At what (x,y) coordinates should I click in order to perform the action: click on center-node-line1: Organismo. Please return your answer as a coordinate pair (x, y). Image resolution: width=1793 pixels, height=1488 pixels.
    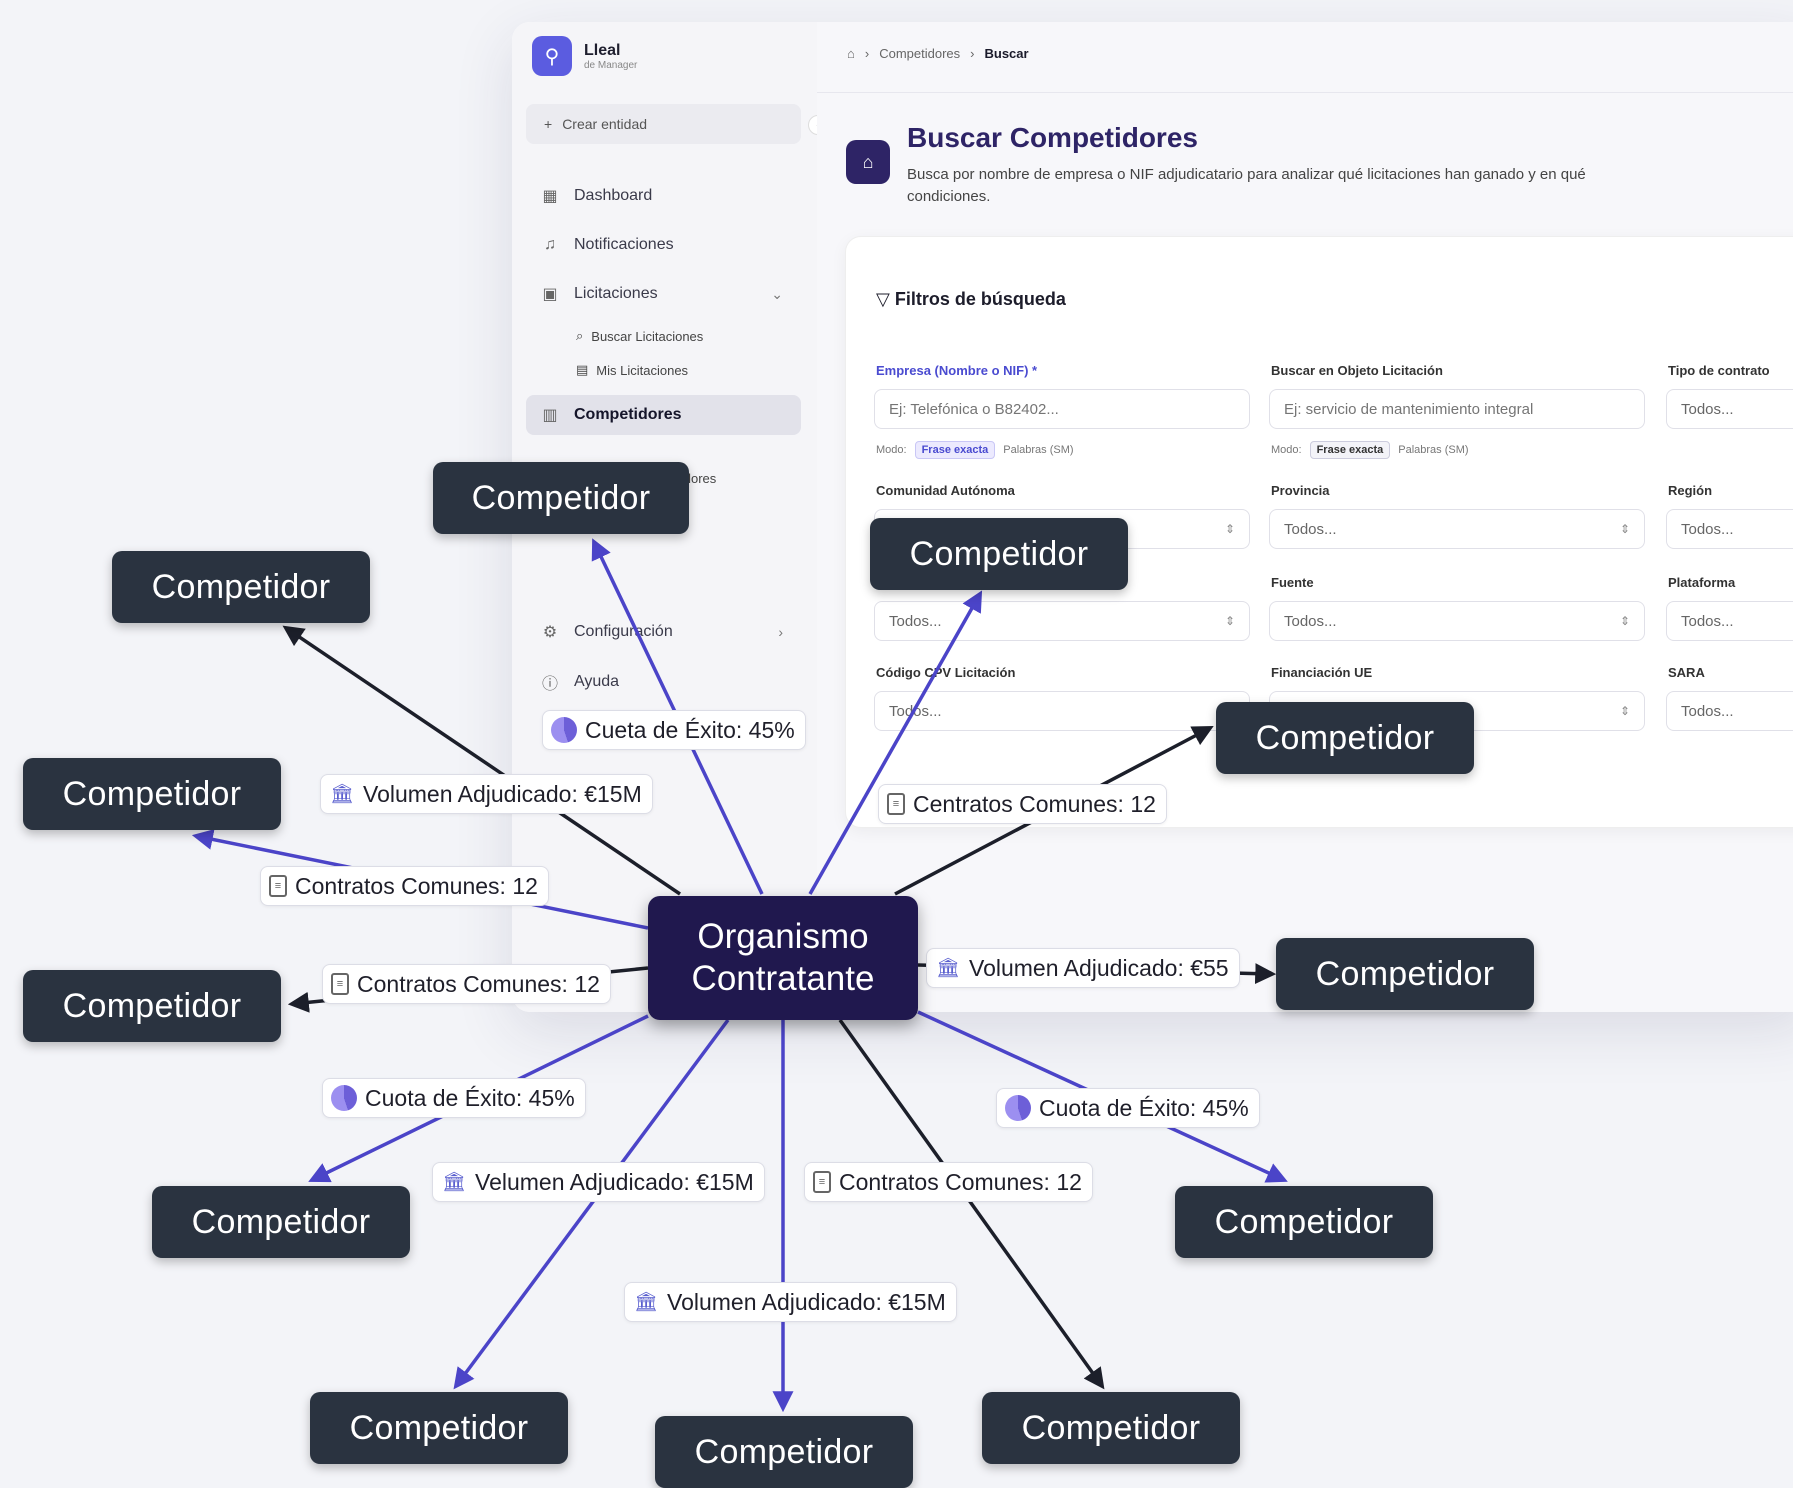
    Looking at the image, I should click on (783, 936).